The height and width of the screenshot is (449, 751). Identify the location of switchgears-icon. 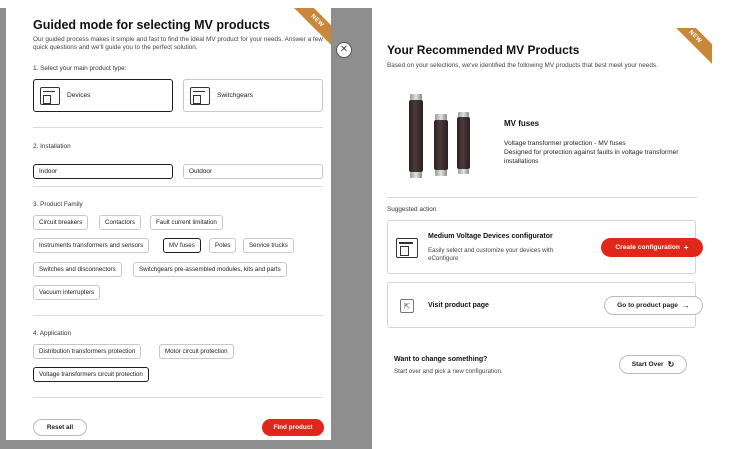
(200, 95).